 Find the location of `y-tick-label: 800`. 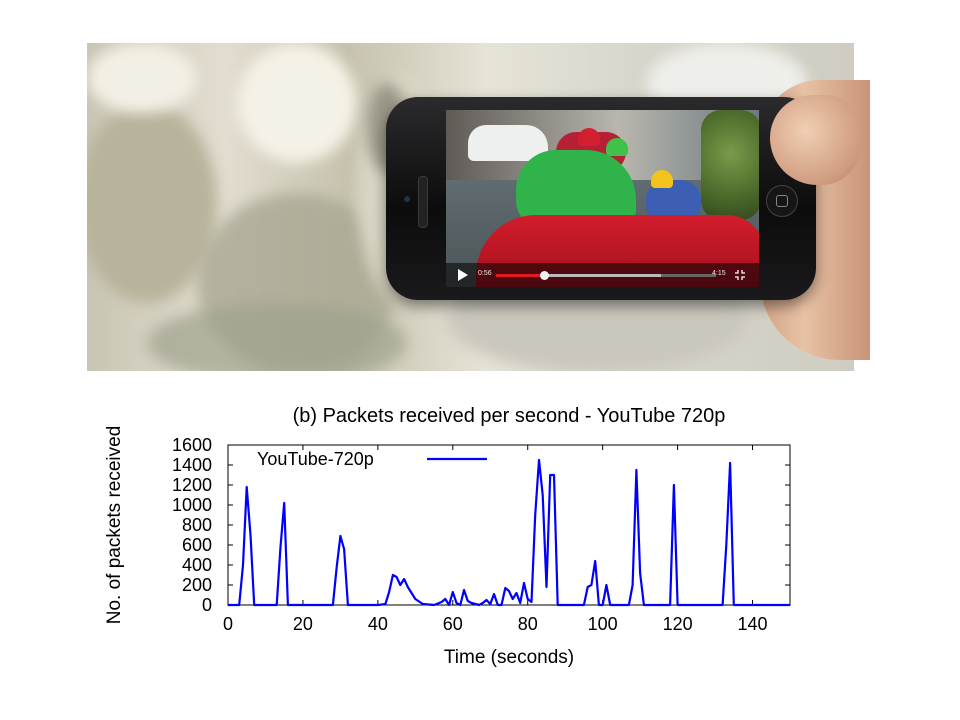

y-tick-label: 800 is located at coordinates (197, 525).